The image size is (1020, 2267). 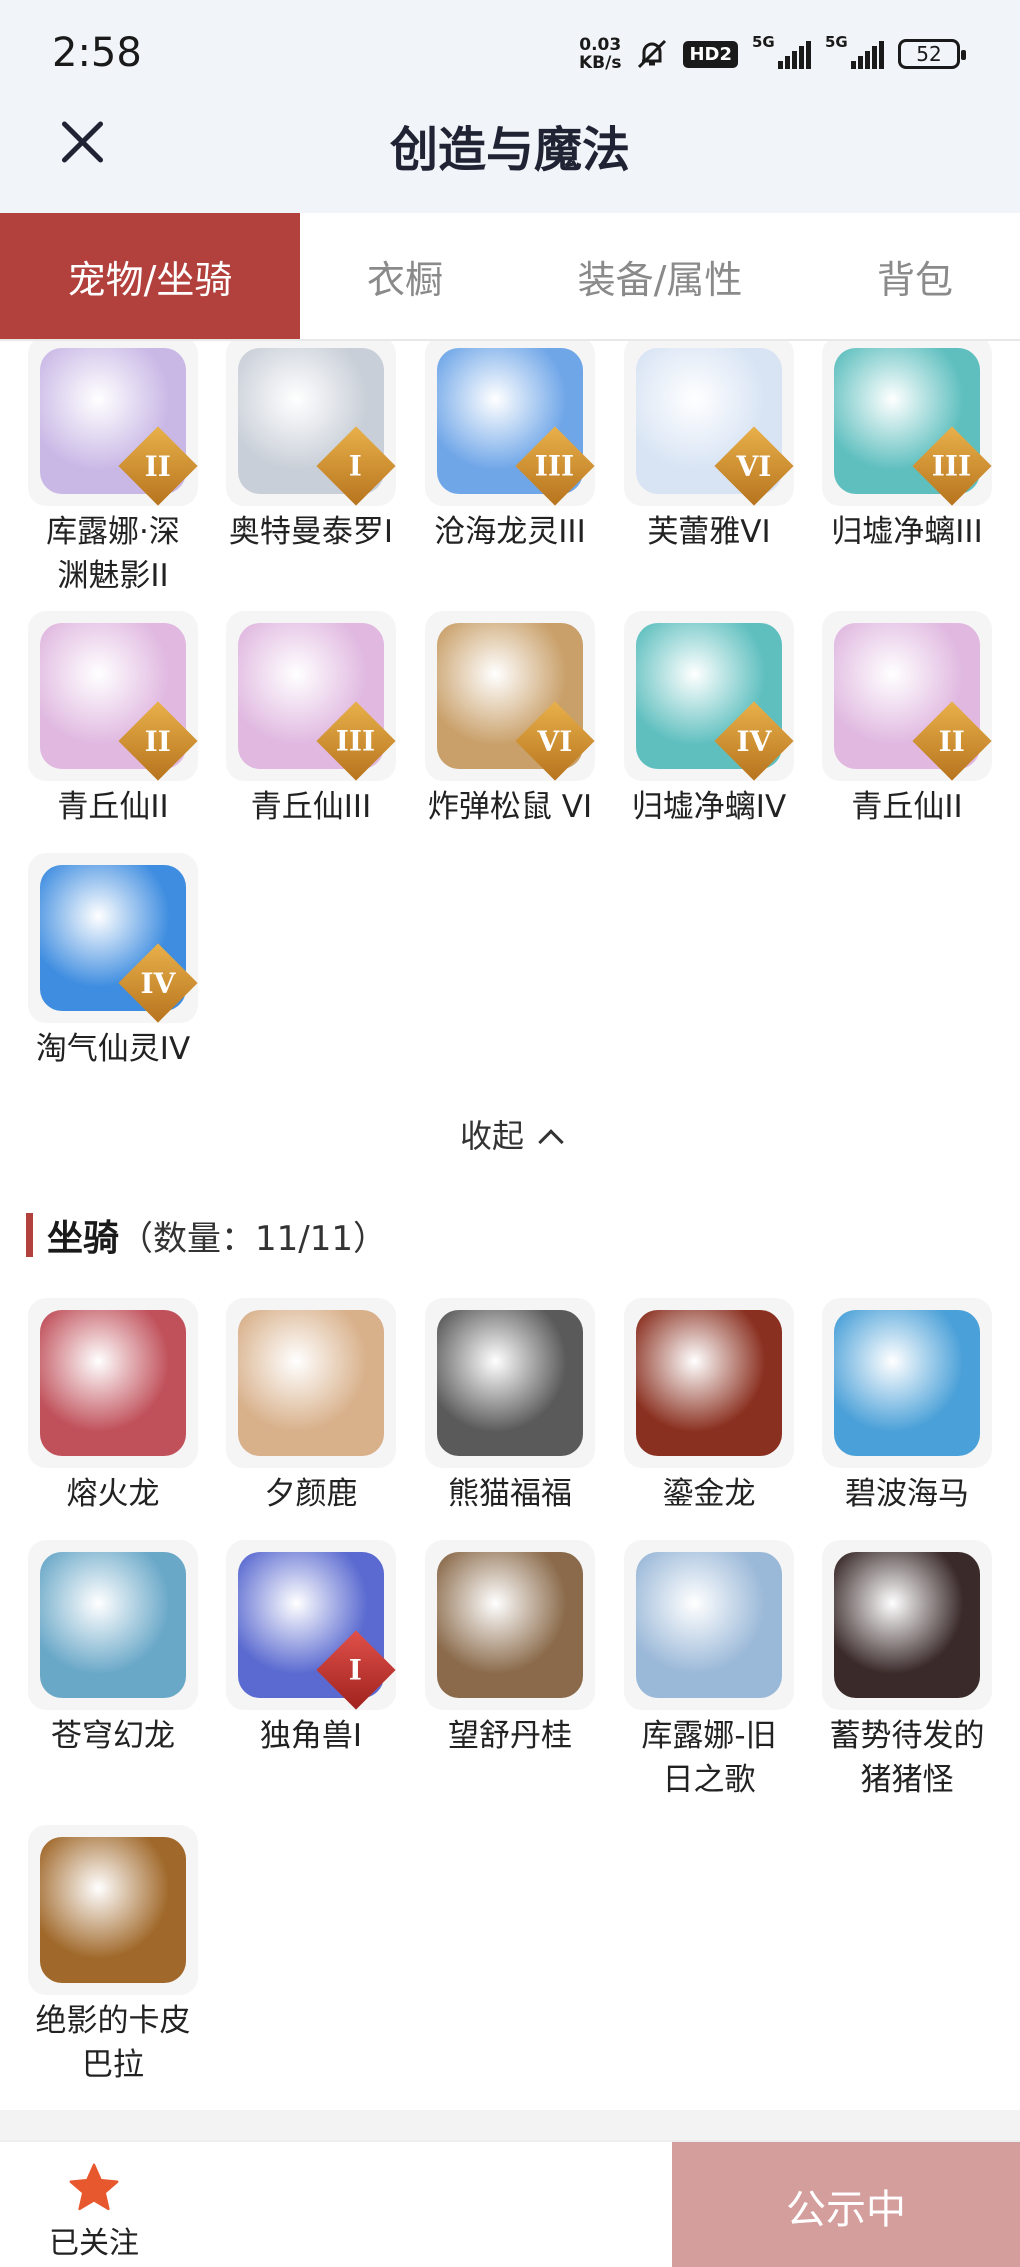 What do you see at coordinates (907, 532) in the screenshot?
I see `item-name: 归墟净螭III` at bounding box center [907, 532].